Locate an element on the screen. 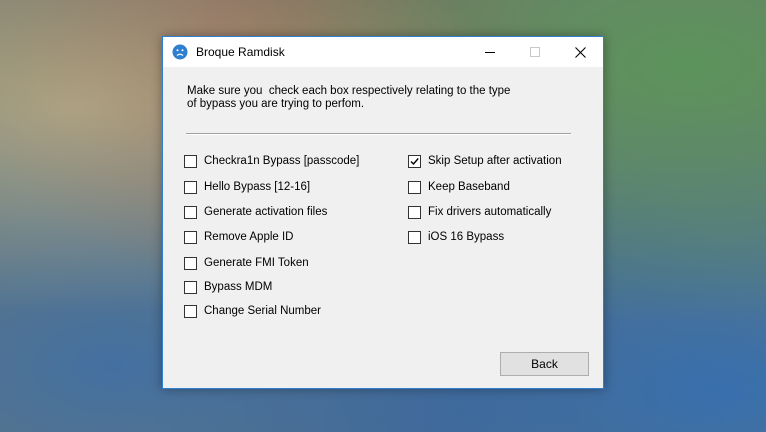  checkbox-label: Hello Bypass [12-16] is located at coordinates (257, 187).